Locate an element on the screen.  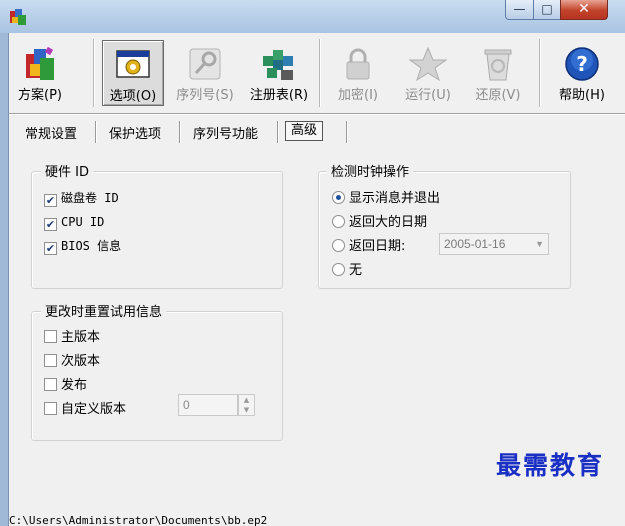
minor-version-checkbox: 次版本 is located at coordinates (72, 361).